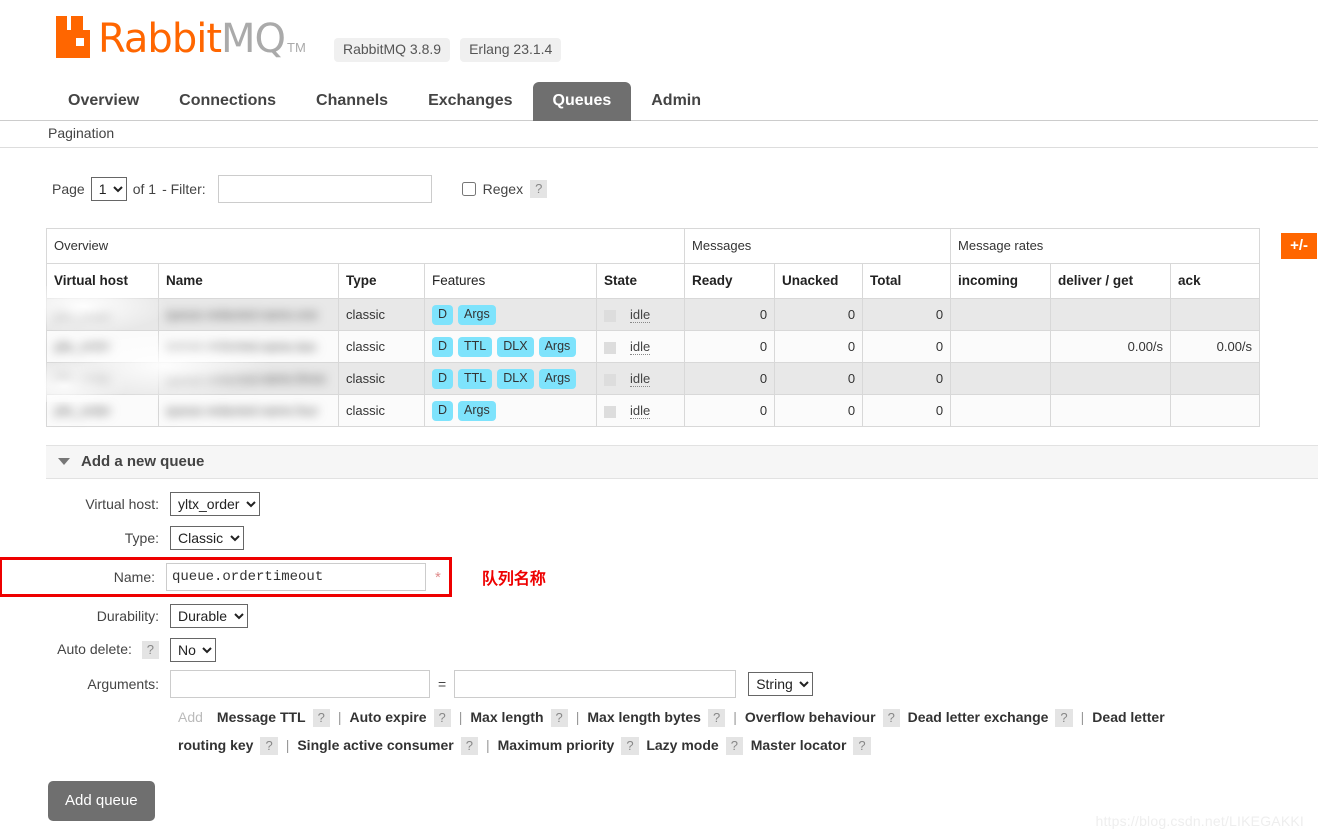 This screenshot has height=837, width=1318. Describe the element at coordinates (1111, 281) in the screenshot. I see `column-deliver-get: deliver / get` at that location.